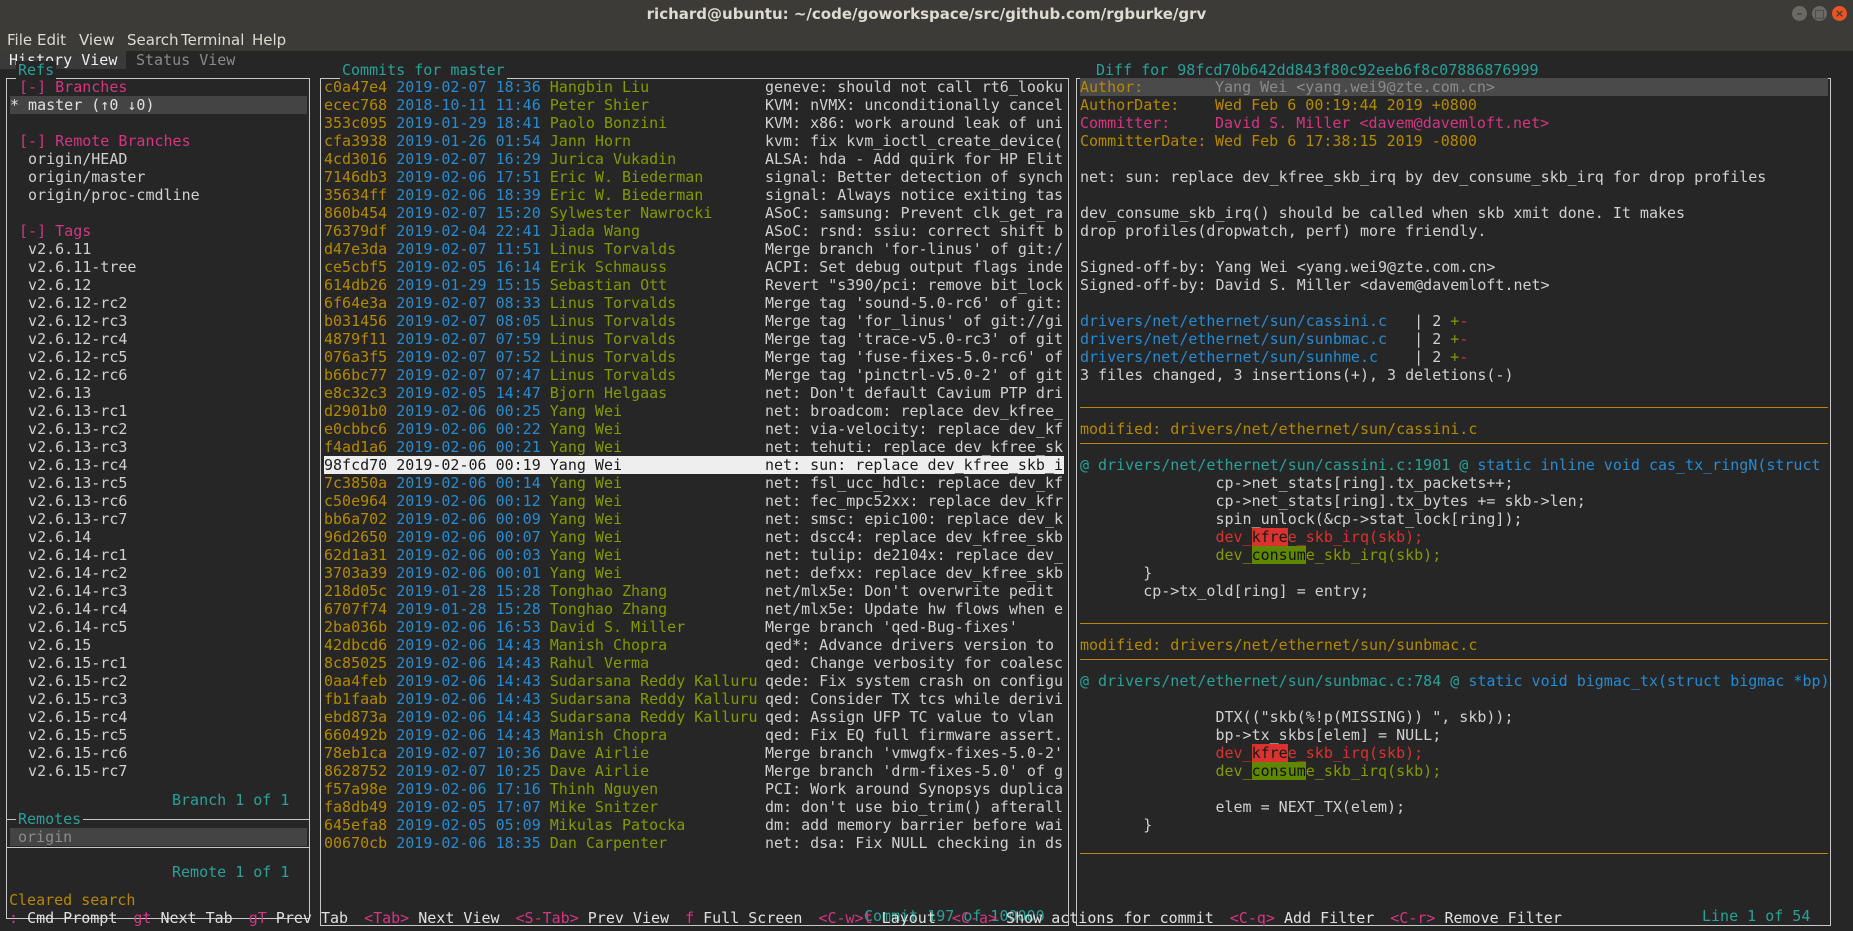  I want to click on tag-item: v2.6.13-rc5, so click(68, 483).